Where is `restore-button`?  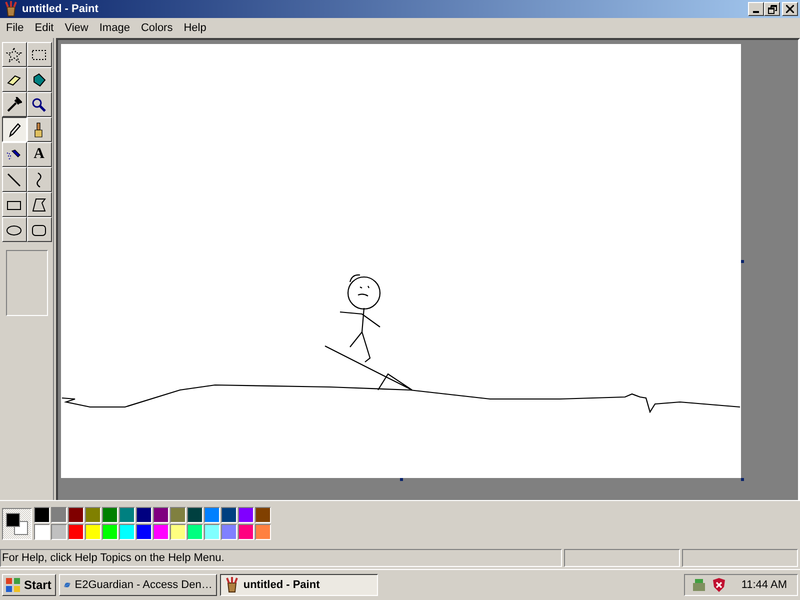 restore-button is located at coordinates (772, 9).